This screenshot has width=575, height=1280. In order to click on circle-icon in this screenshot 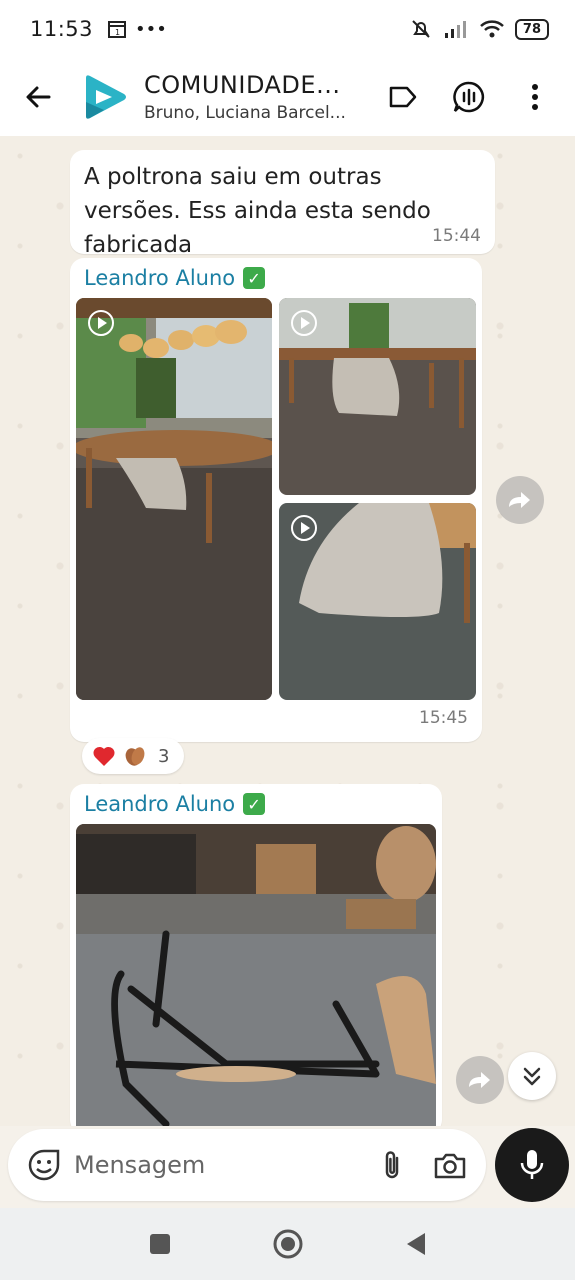, I will do `click(287, 1244)`.